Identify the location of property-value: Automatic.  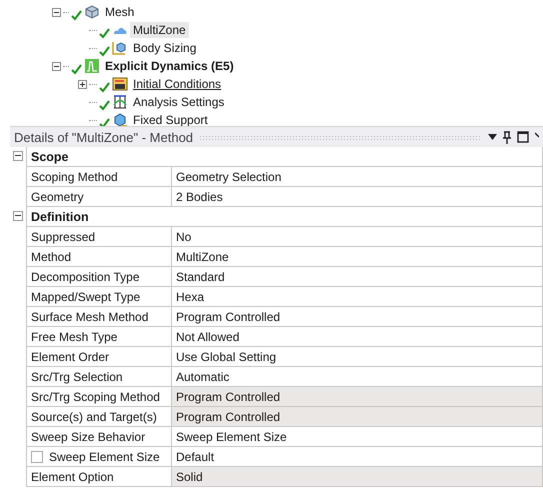
(357, 377).